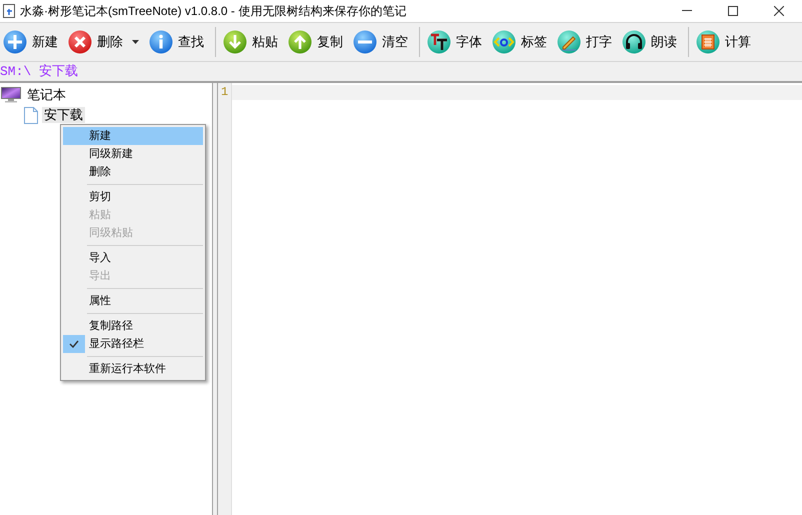 This screenshot has width=802, height=515. Describe the element at coordinates (133, 197) in the screenshot. I see `menu-item: 剪切` at that location.